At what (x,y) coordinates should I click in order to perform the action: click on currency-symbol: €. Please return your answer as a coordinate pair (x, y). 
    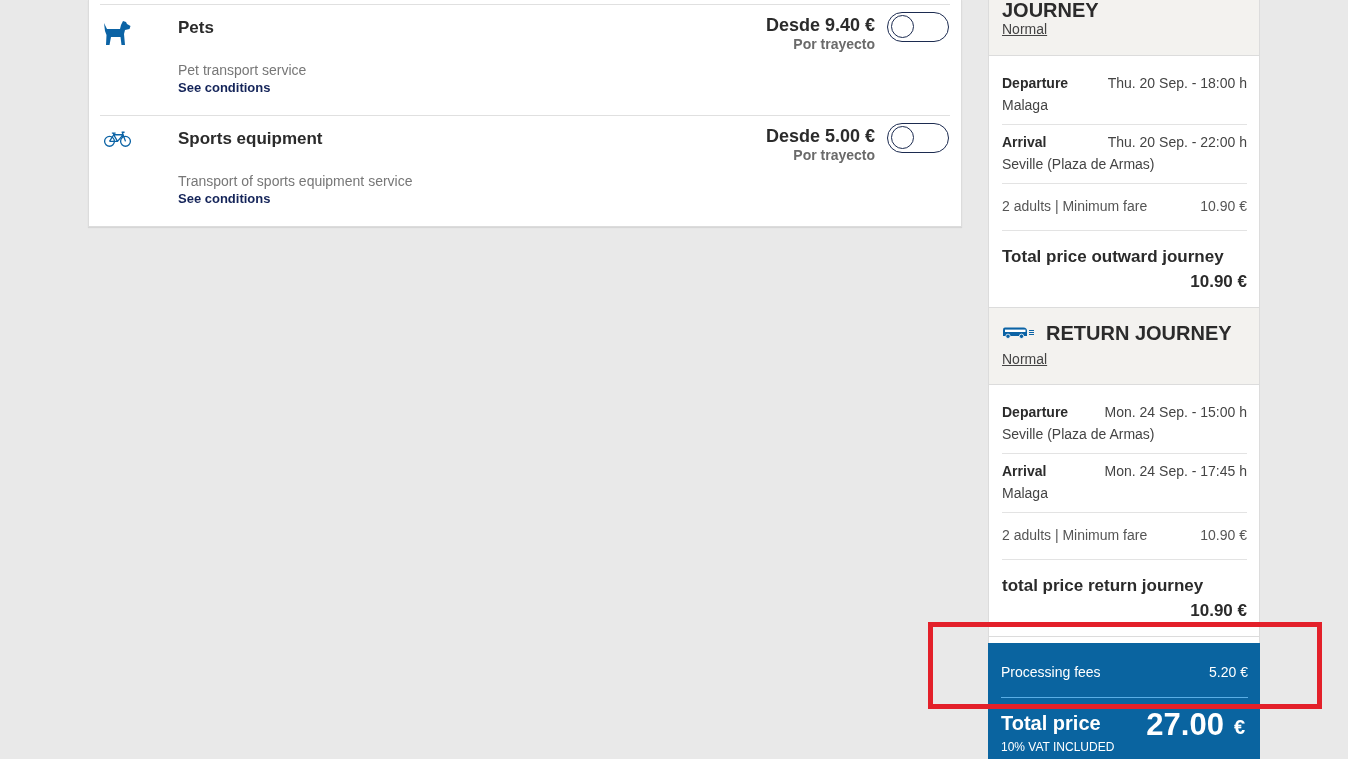
    Looking at the image, I should click on (1239, 727).